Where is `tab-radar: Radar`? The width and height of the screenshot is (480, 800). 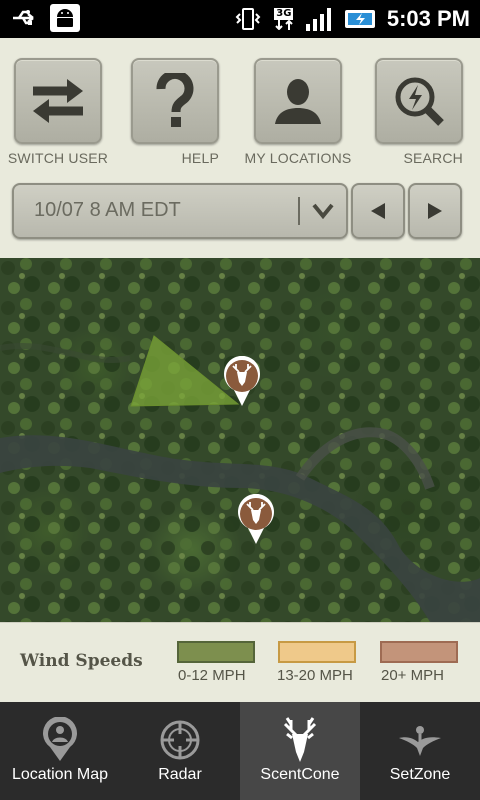
tab-radar: Radar is located at coordinates (180, 751).